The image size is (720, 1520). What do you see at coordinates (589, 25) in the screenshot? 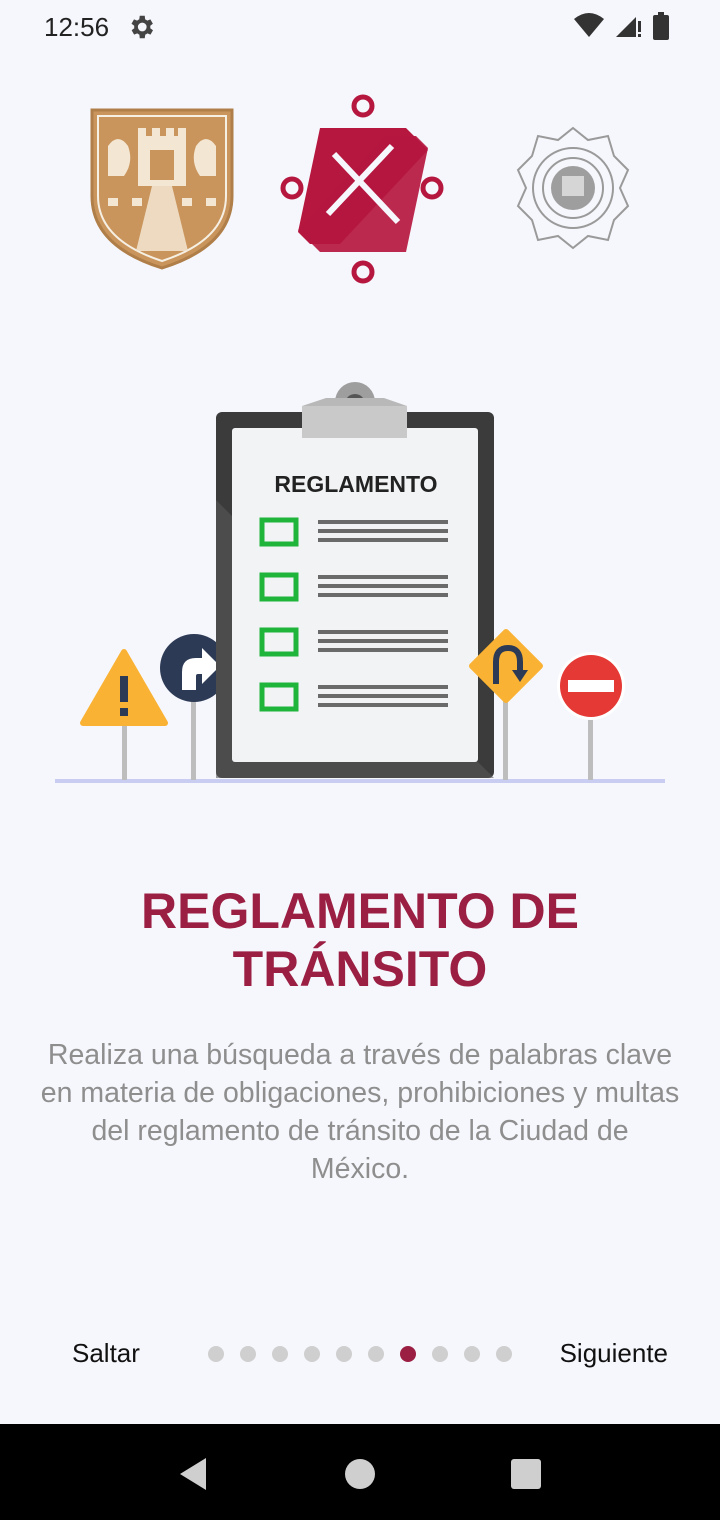
I see `wifi-icon` at bounding box center [589, 25].